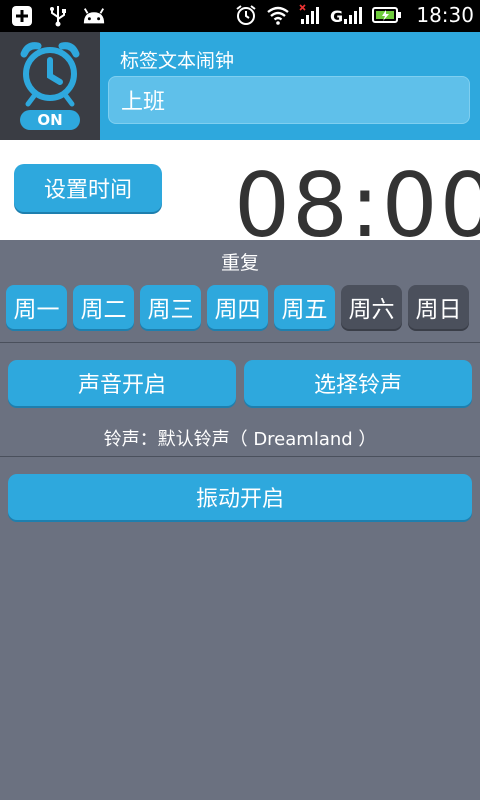 The width and height of the screenshot is (480, 800). I want to click on header-title: 标签文本闹钟, so click(177, 61).